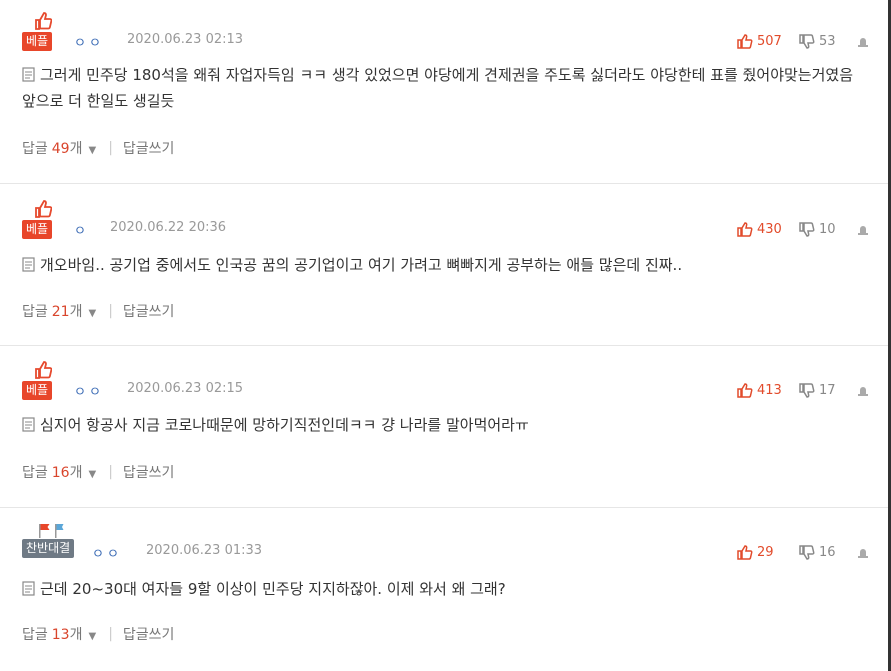  What do you see at coordinates (98, 311) in the screenshot?
I see `reply-bar: 답글 21개 ▼ | 답글쓰기` at bounding box center [98, 311].